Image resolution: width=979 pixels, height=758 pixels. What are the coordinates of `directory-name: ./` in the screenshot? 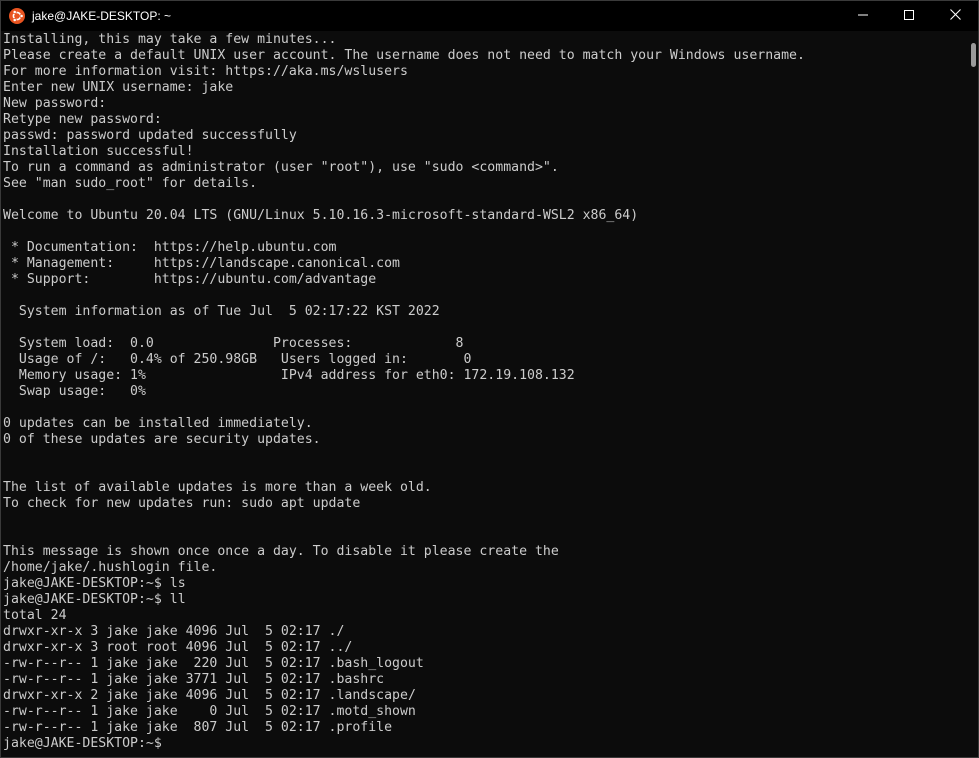 It's located at (336, 631).